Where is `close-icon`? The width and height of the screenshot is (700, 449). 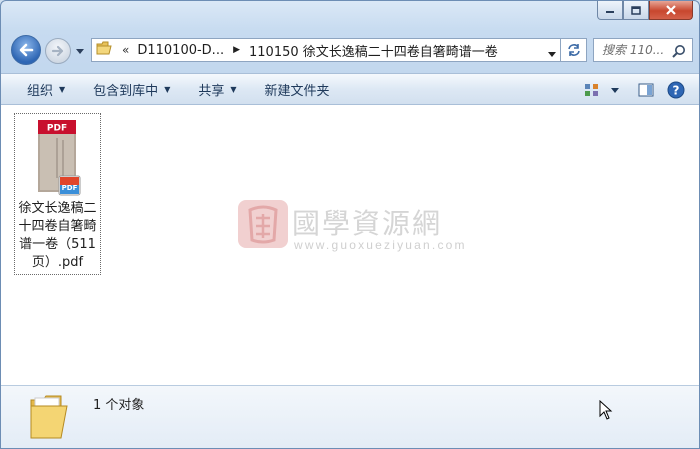 close-icon is located at coordinates (671, 10).